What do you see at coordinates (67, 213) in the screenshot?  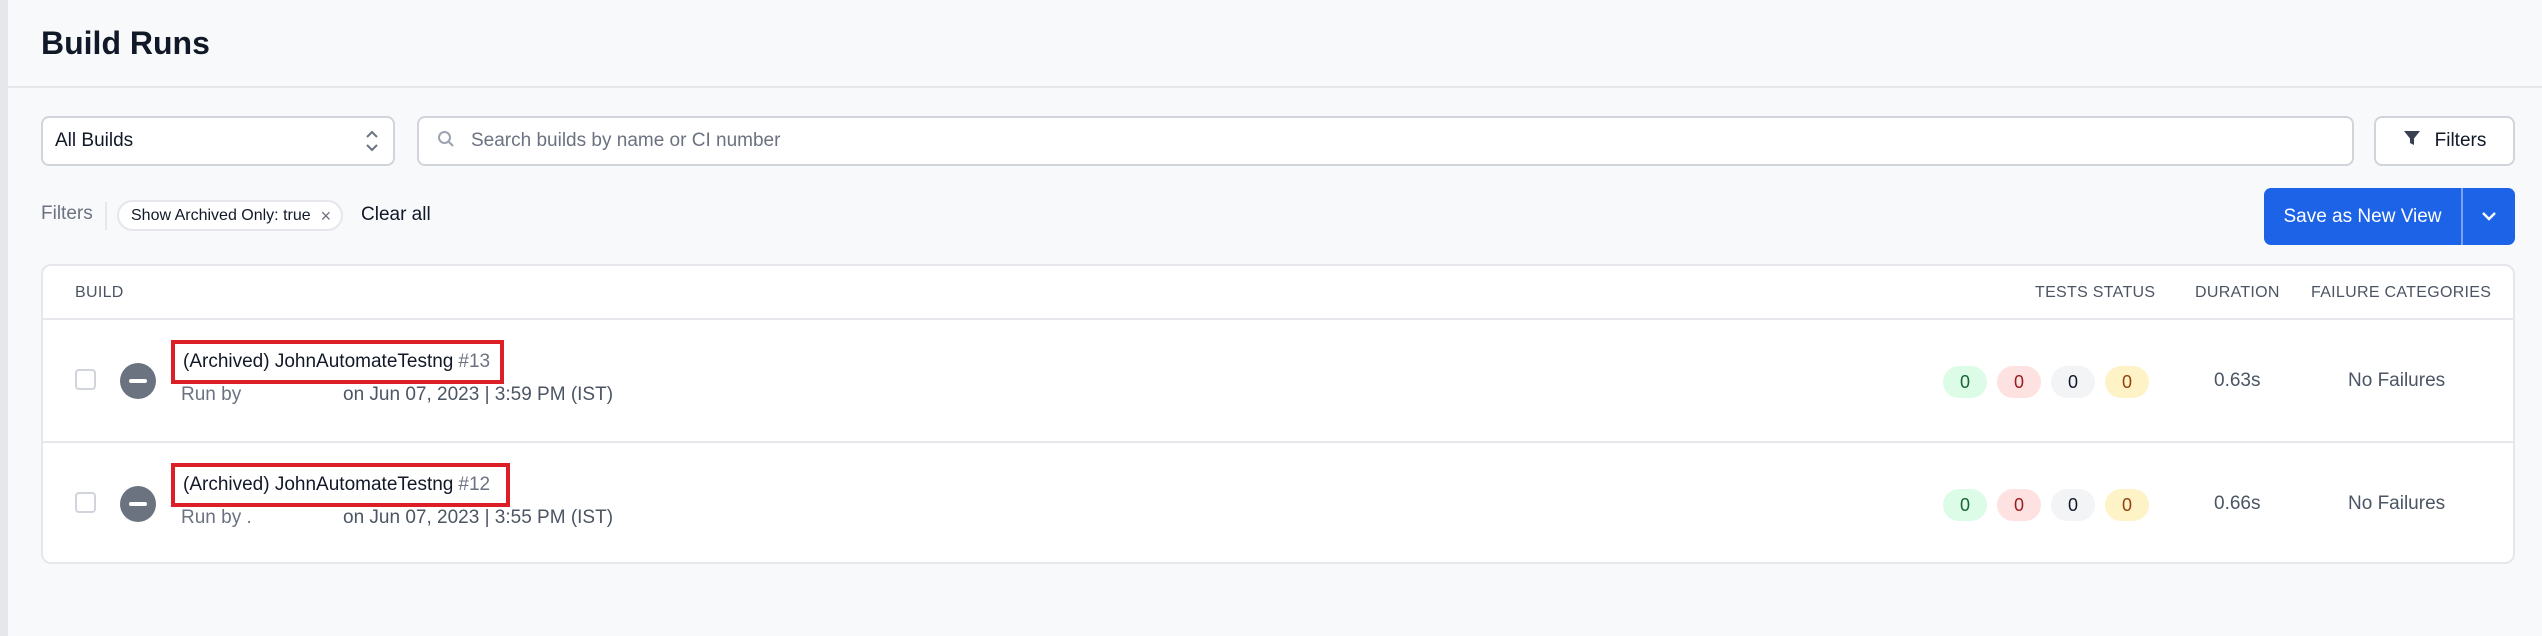 I see `filters-label: Filters` at bounding box center [67, 213].